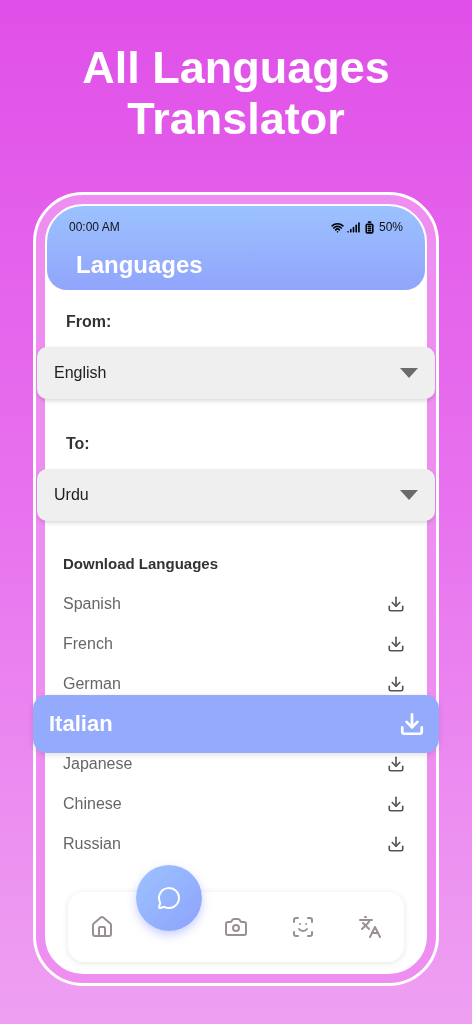  I want to click on scan-icon, so click(303, 926).